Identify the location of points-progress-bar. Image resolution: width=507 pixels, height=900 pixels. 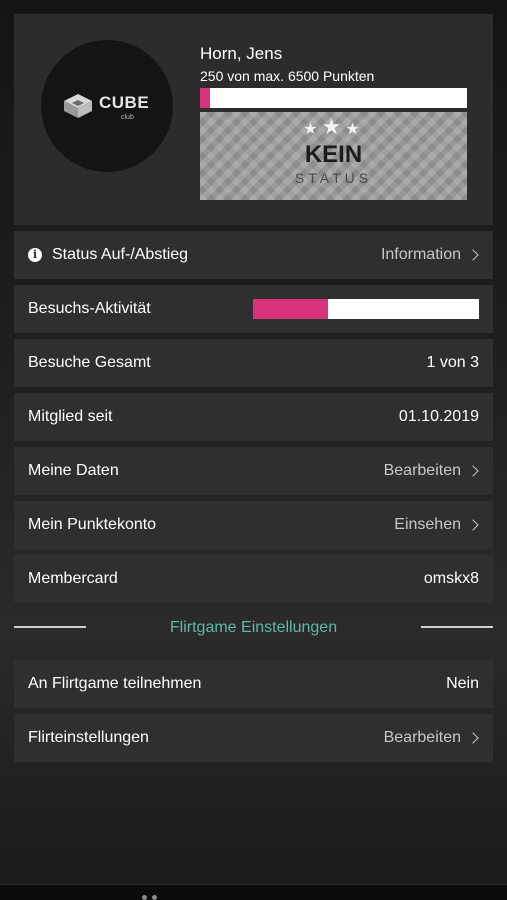
(333, 98).